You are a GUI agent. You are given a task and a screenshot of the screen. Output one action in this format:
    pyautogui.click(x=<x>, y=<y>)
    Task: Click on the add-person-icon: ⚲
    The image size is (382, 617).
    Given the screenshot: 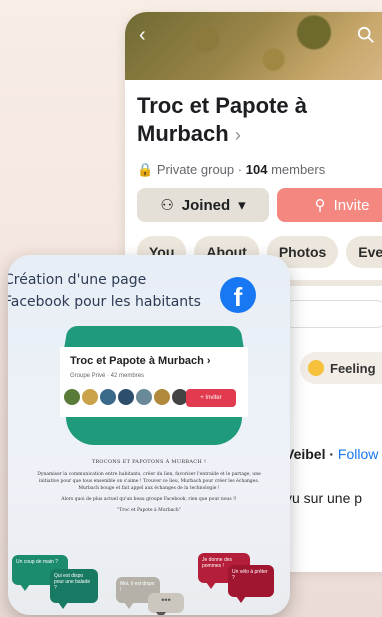 What is the action you would take?
    pyautogui.click(x=320, y=205)
    